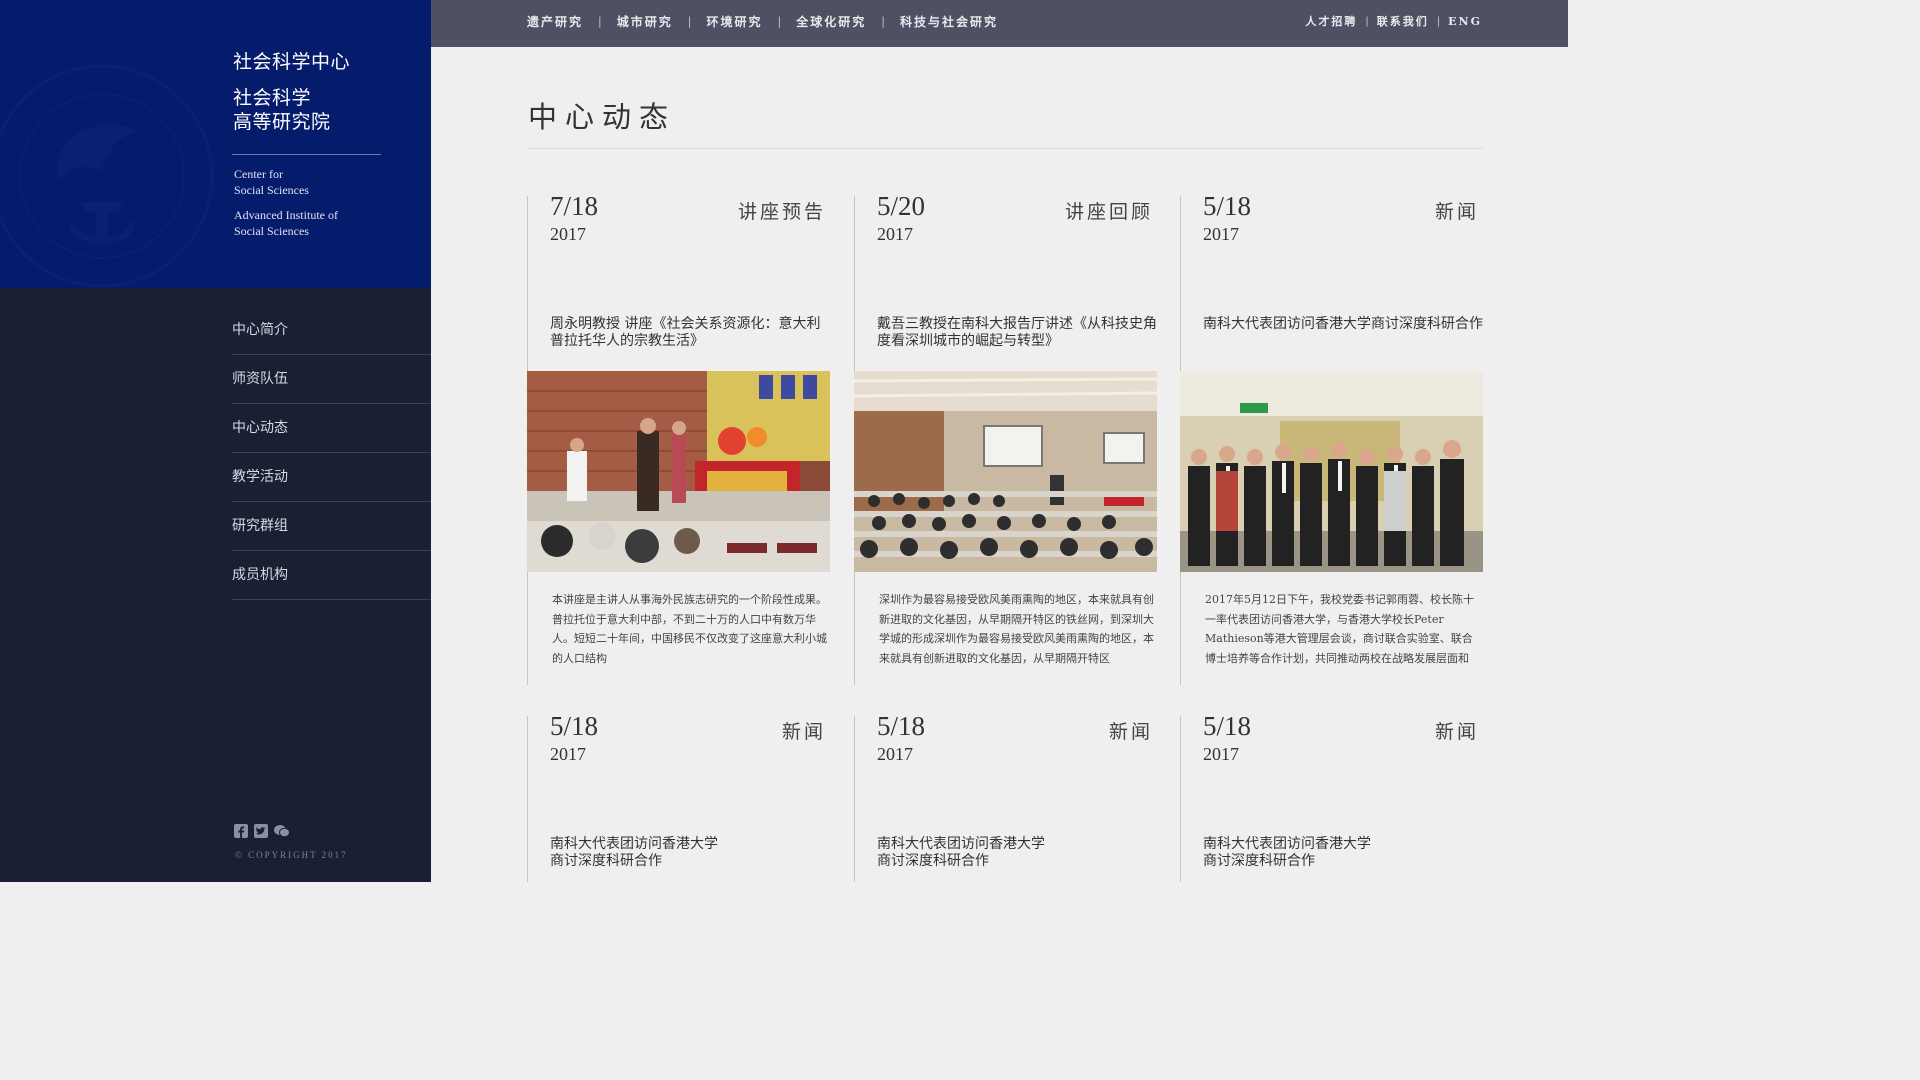  Describe the element at coordinates (1465, 21) in the screenshot. I see `english-link: ENG` at that location.